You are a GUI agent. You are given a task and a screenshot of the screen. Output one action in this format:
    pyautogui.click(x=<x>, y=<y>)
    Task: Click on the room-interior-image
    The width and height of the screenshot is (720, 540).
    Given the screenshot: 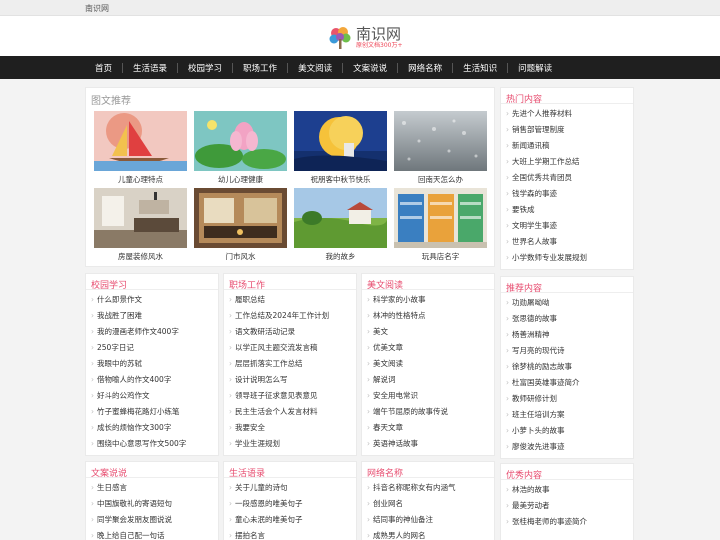 What is the action you would take?
    pyautogui.click(x=140, y=218)
    